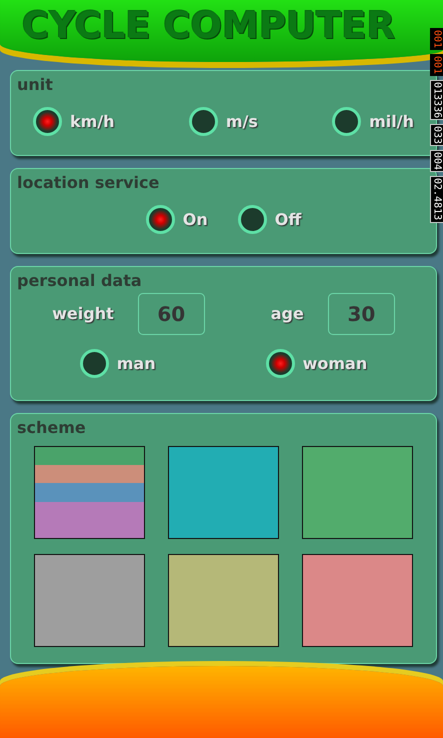 The width and height of the screenshot is (443, 738). Describe the element at coordinates (242, 122) in the screenshot. I see `radio-label: m/s` at that location.